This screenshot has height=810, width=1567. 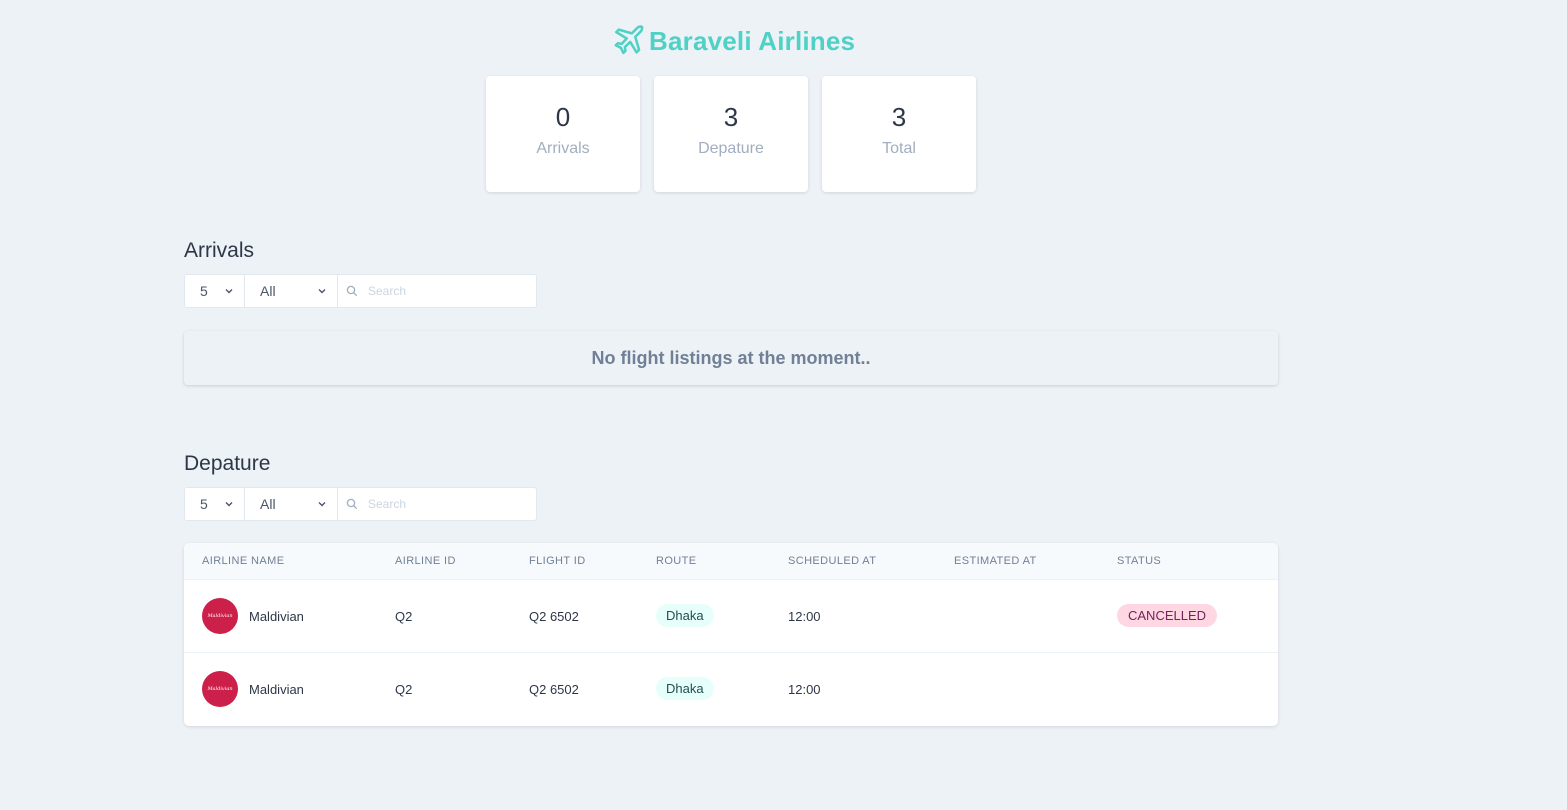 I want to click on stat-card-arrivals: 0 Arrivals, so click(x=563, y=134).